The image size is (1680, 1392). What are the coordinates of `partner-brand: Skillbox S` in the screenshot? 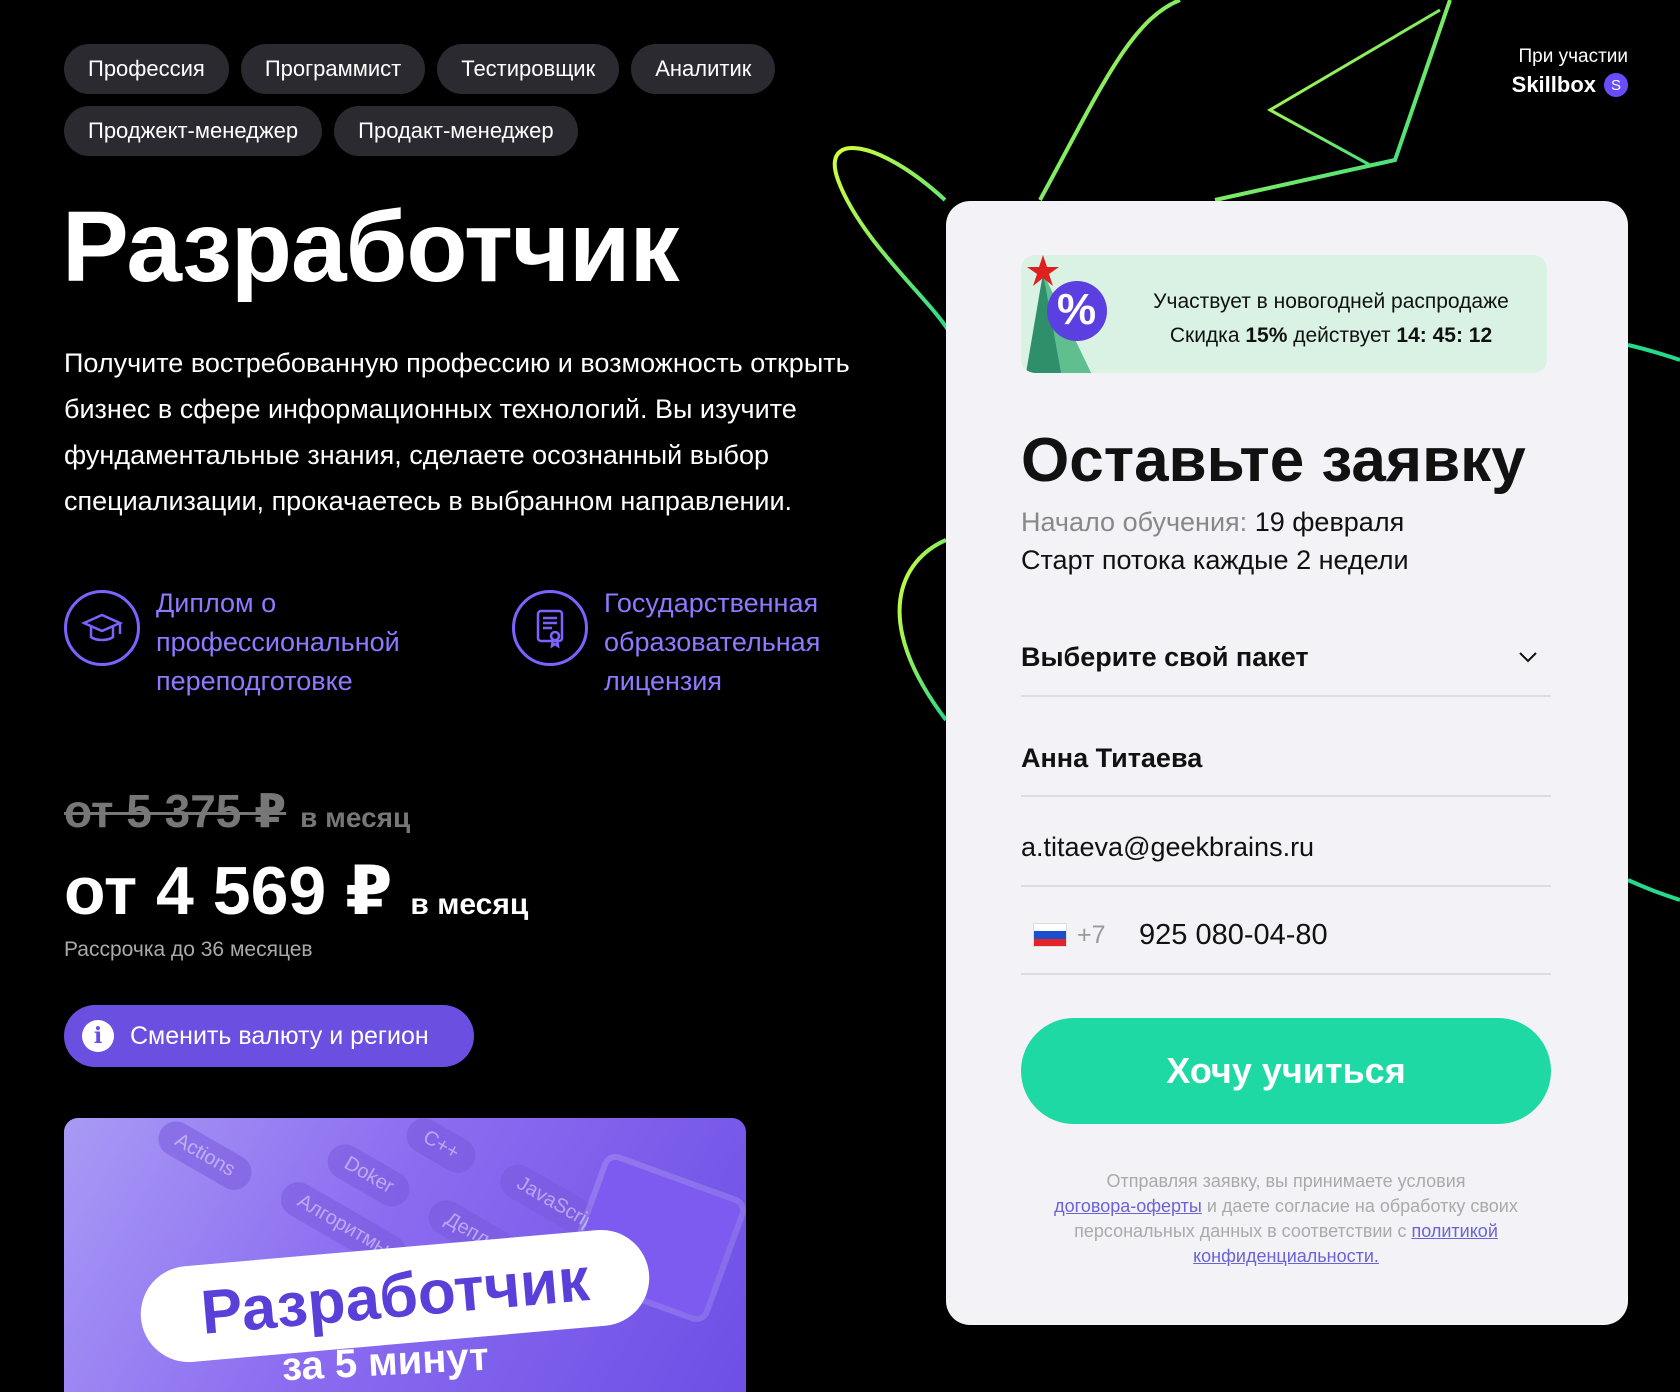 It's located at (1570, 85).